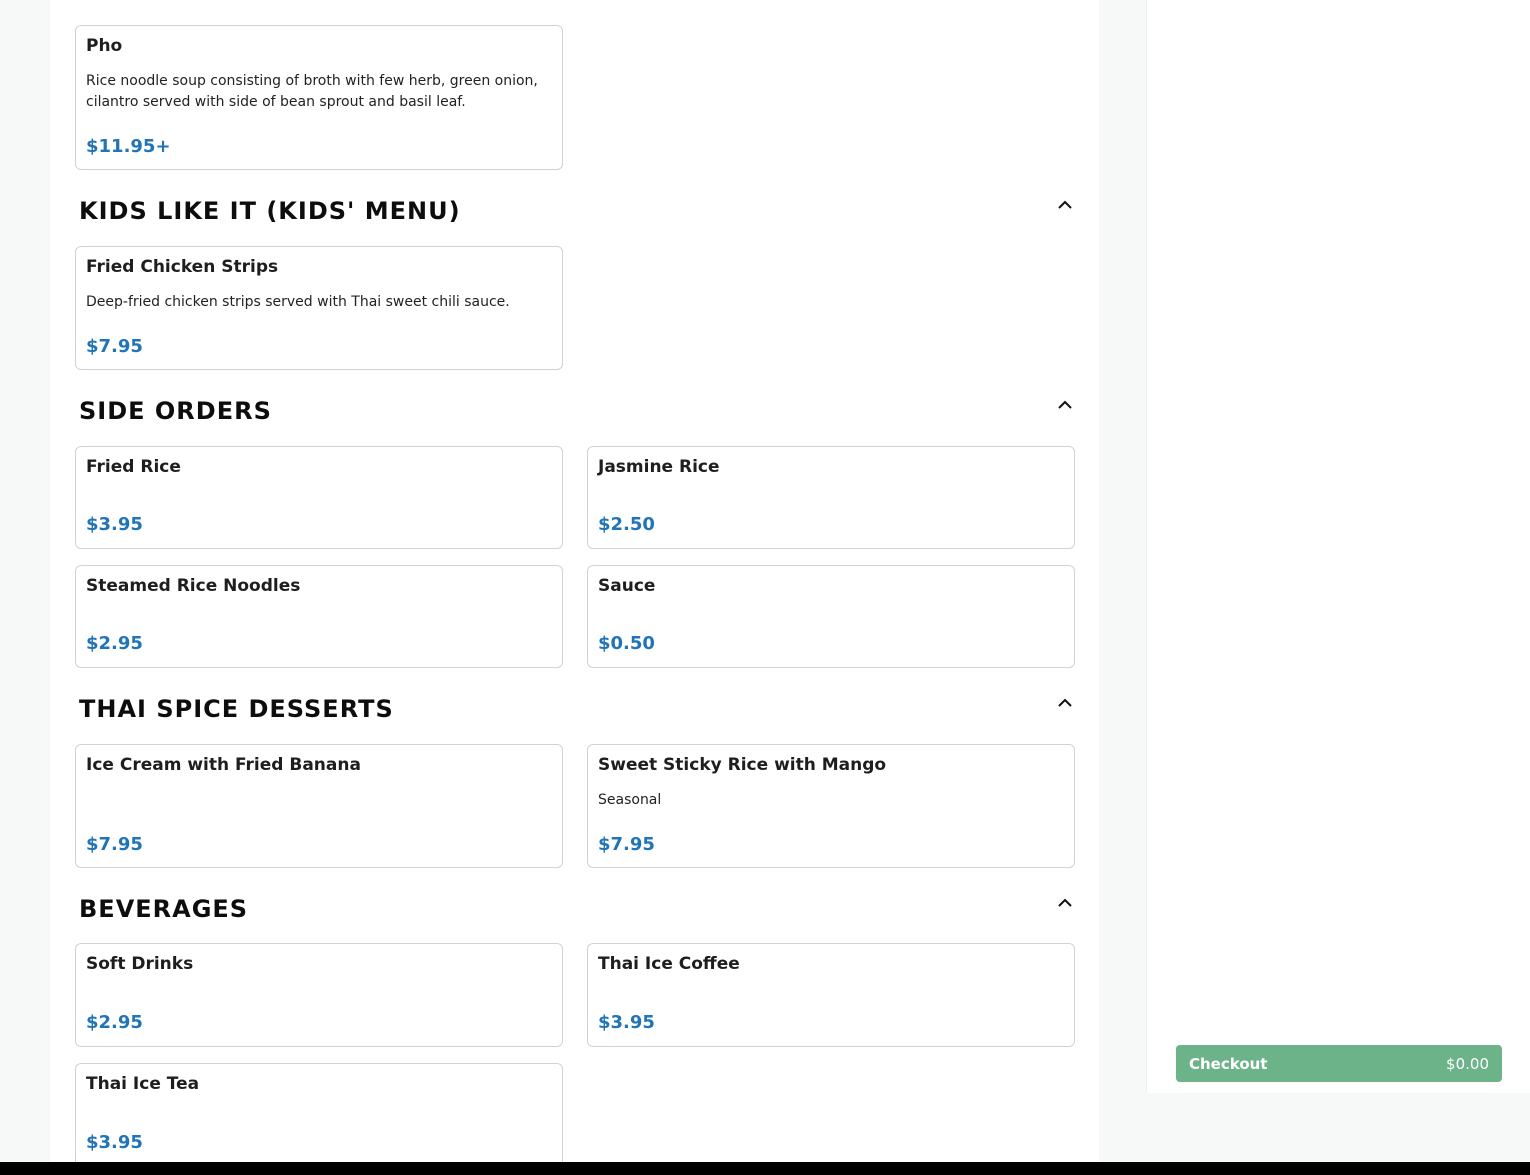 This screenshot has width=1530, height=1175. I want to click on item-name: Ice Cream with Fried Banana, so click(223, 765).